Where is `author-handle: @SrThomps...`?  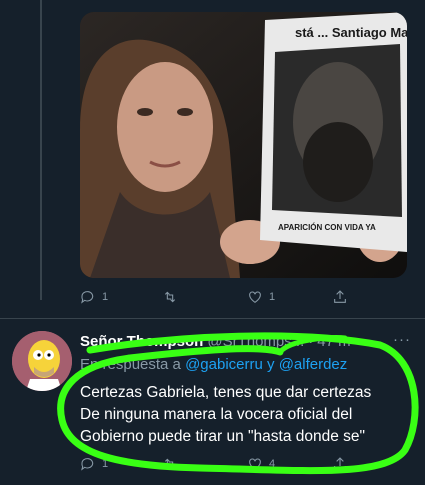
author-handle: @SrThomps... is located at coordinates (255, 341).